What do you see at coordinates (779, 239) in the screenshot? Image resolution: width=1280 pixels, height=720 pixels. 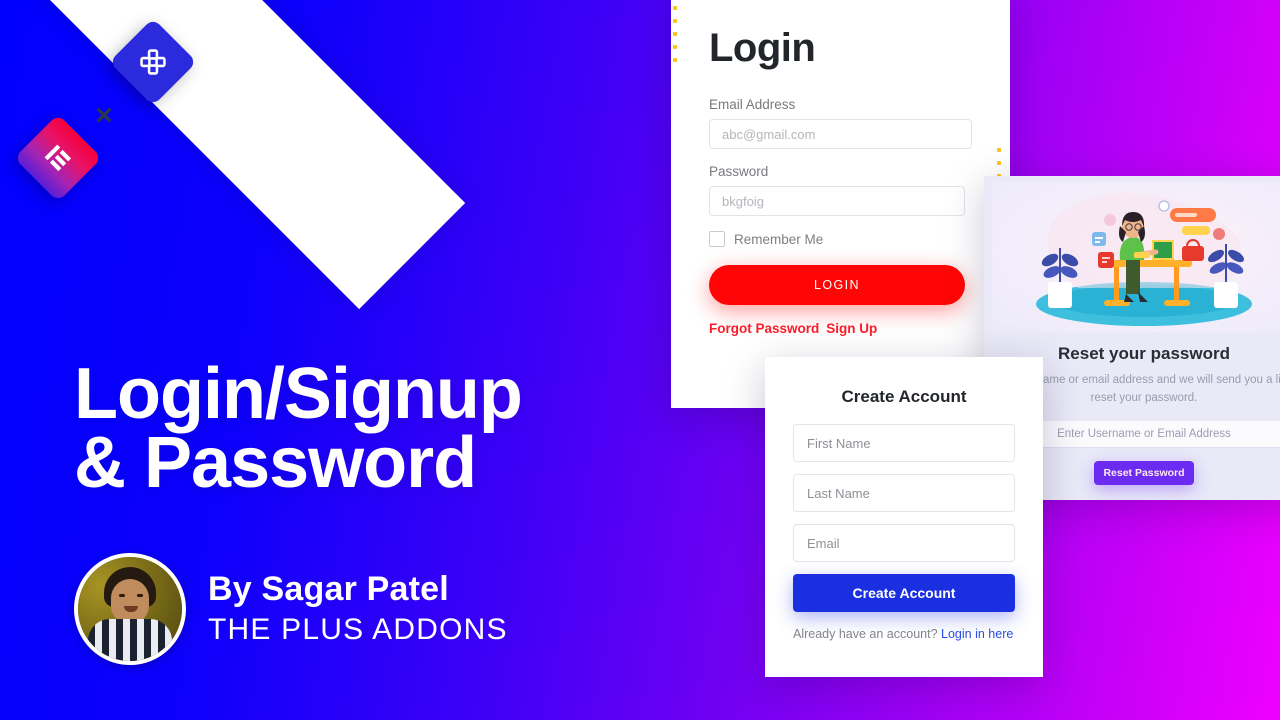 I see `remember-me-label: Remember Me` at bounding box center [779, 239].